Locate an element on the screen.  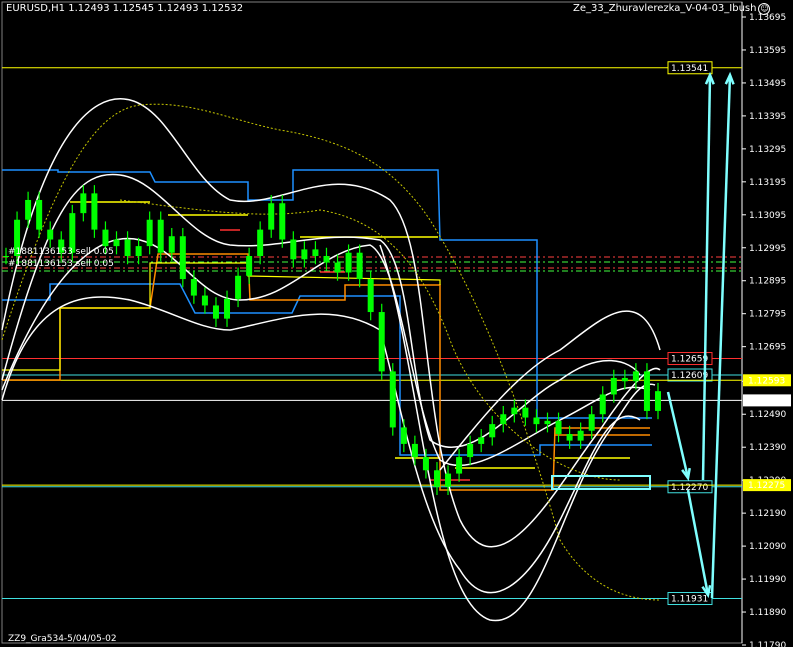
axis-tick-label: 1.13295 is located at coordinates (767, 150).